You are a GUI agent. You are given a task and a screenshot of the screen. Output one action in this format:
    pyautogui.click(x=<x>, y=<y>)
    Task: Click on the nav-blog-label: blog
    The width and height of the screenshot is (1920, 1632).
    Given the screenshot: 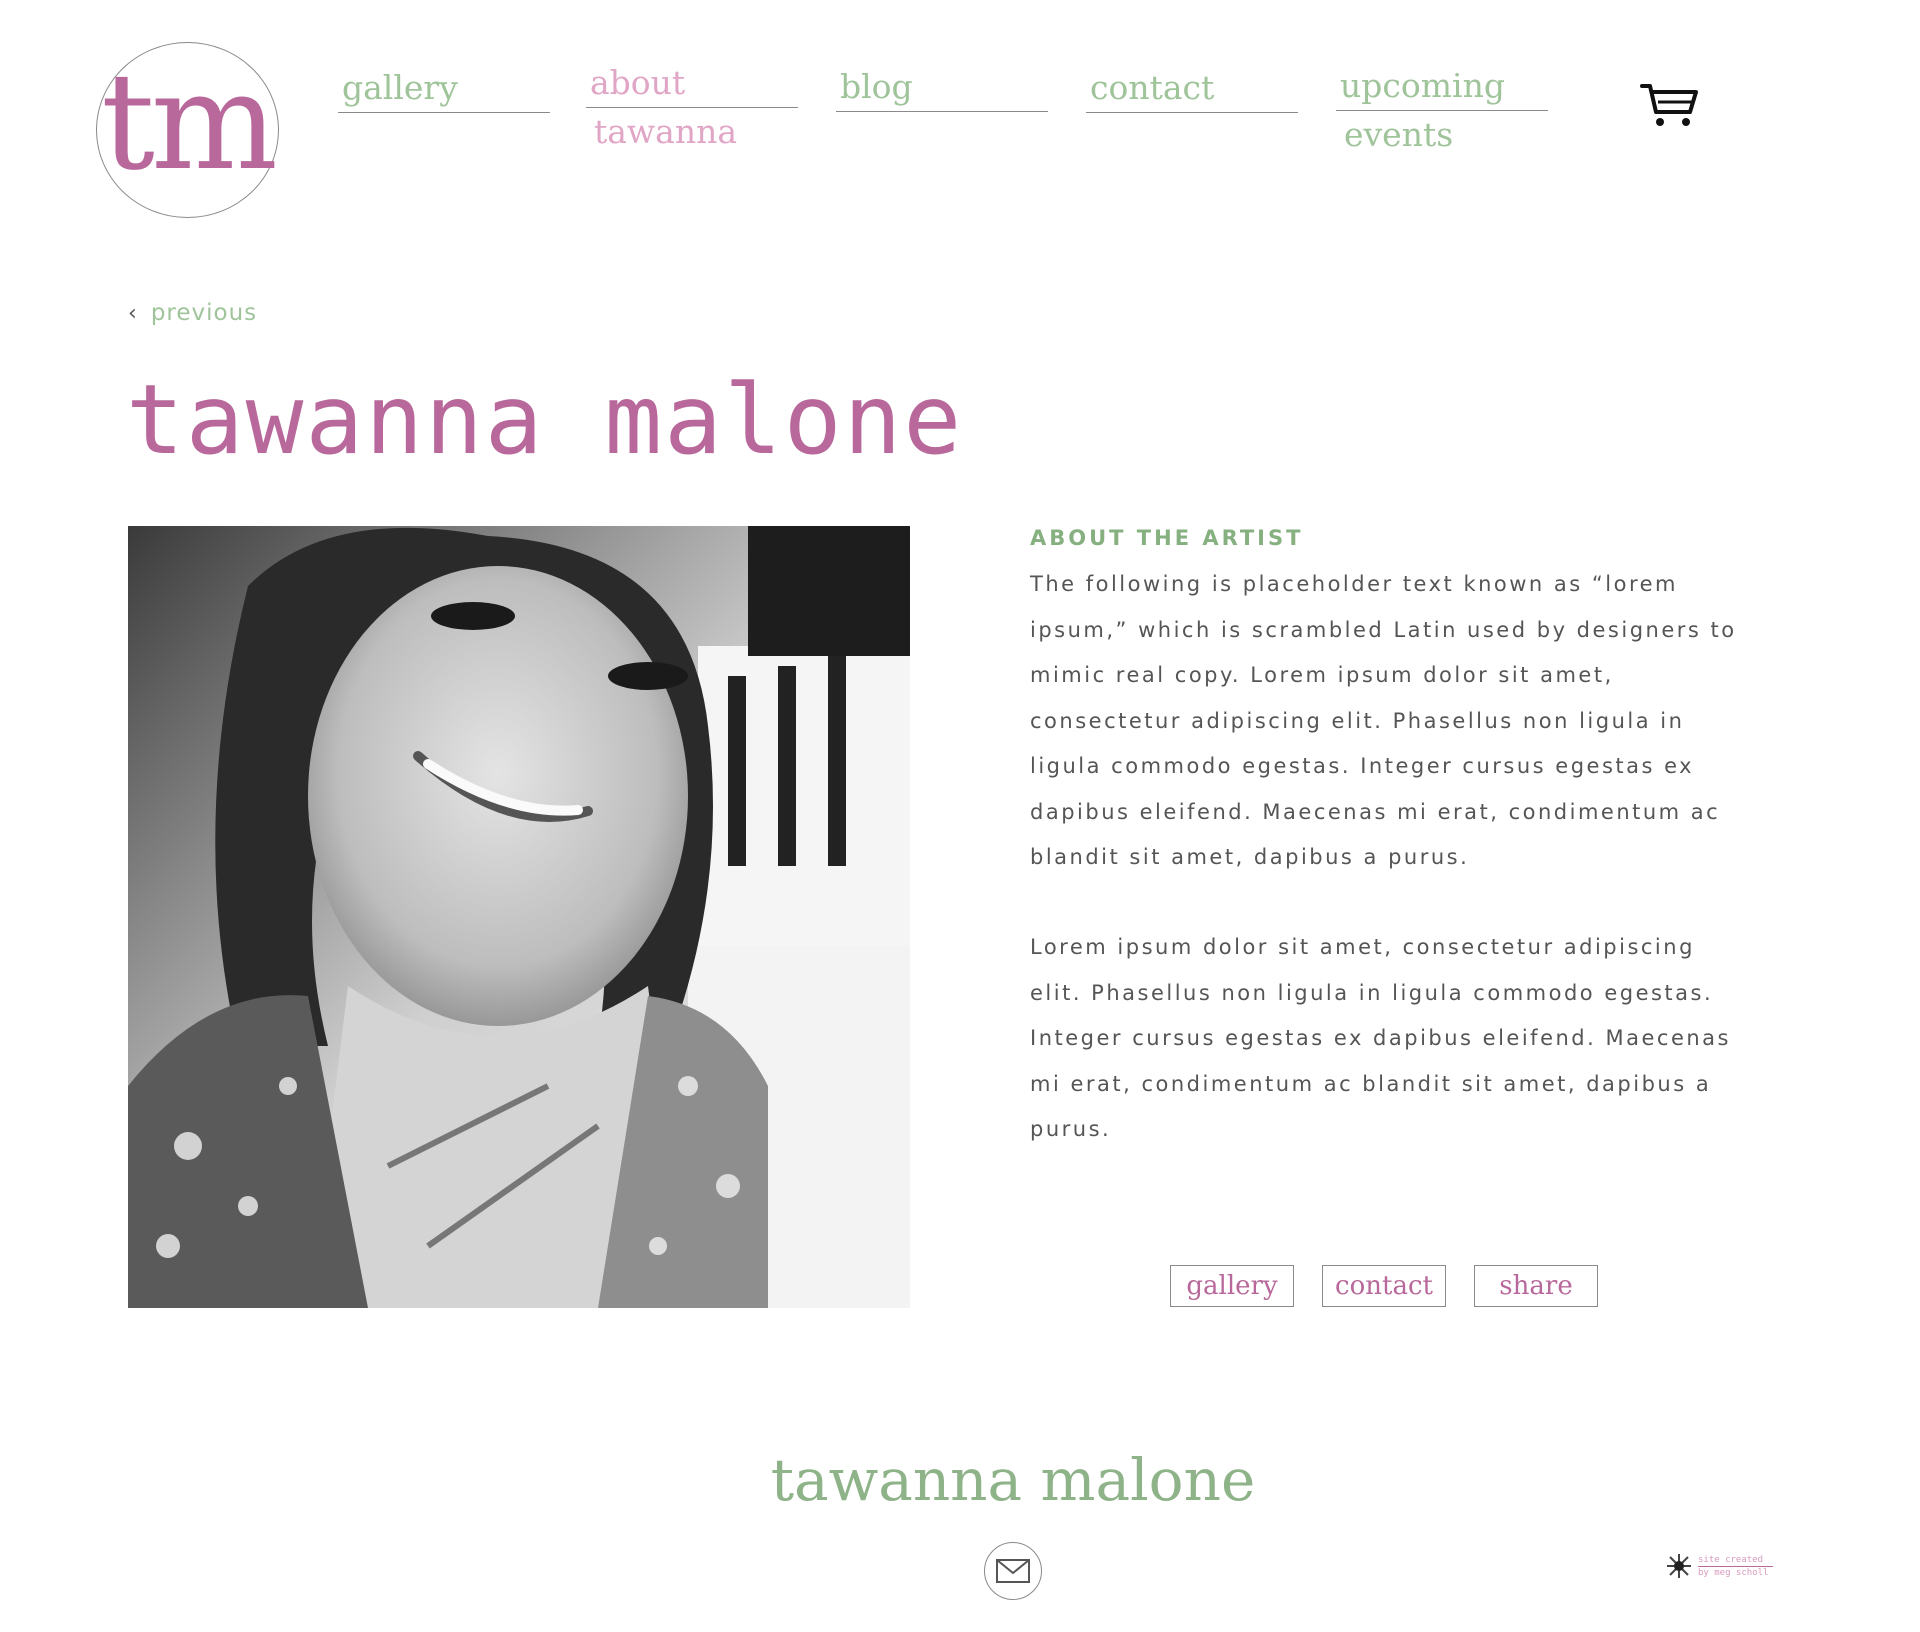 What is the action you would take?
    pyautogui.click(x=942, y=87)
    